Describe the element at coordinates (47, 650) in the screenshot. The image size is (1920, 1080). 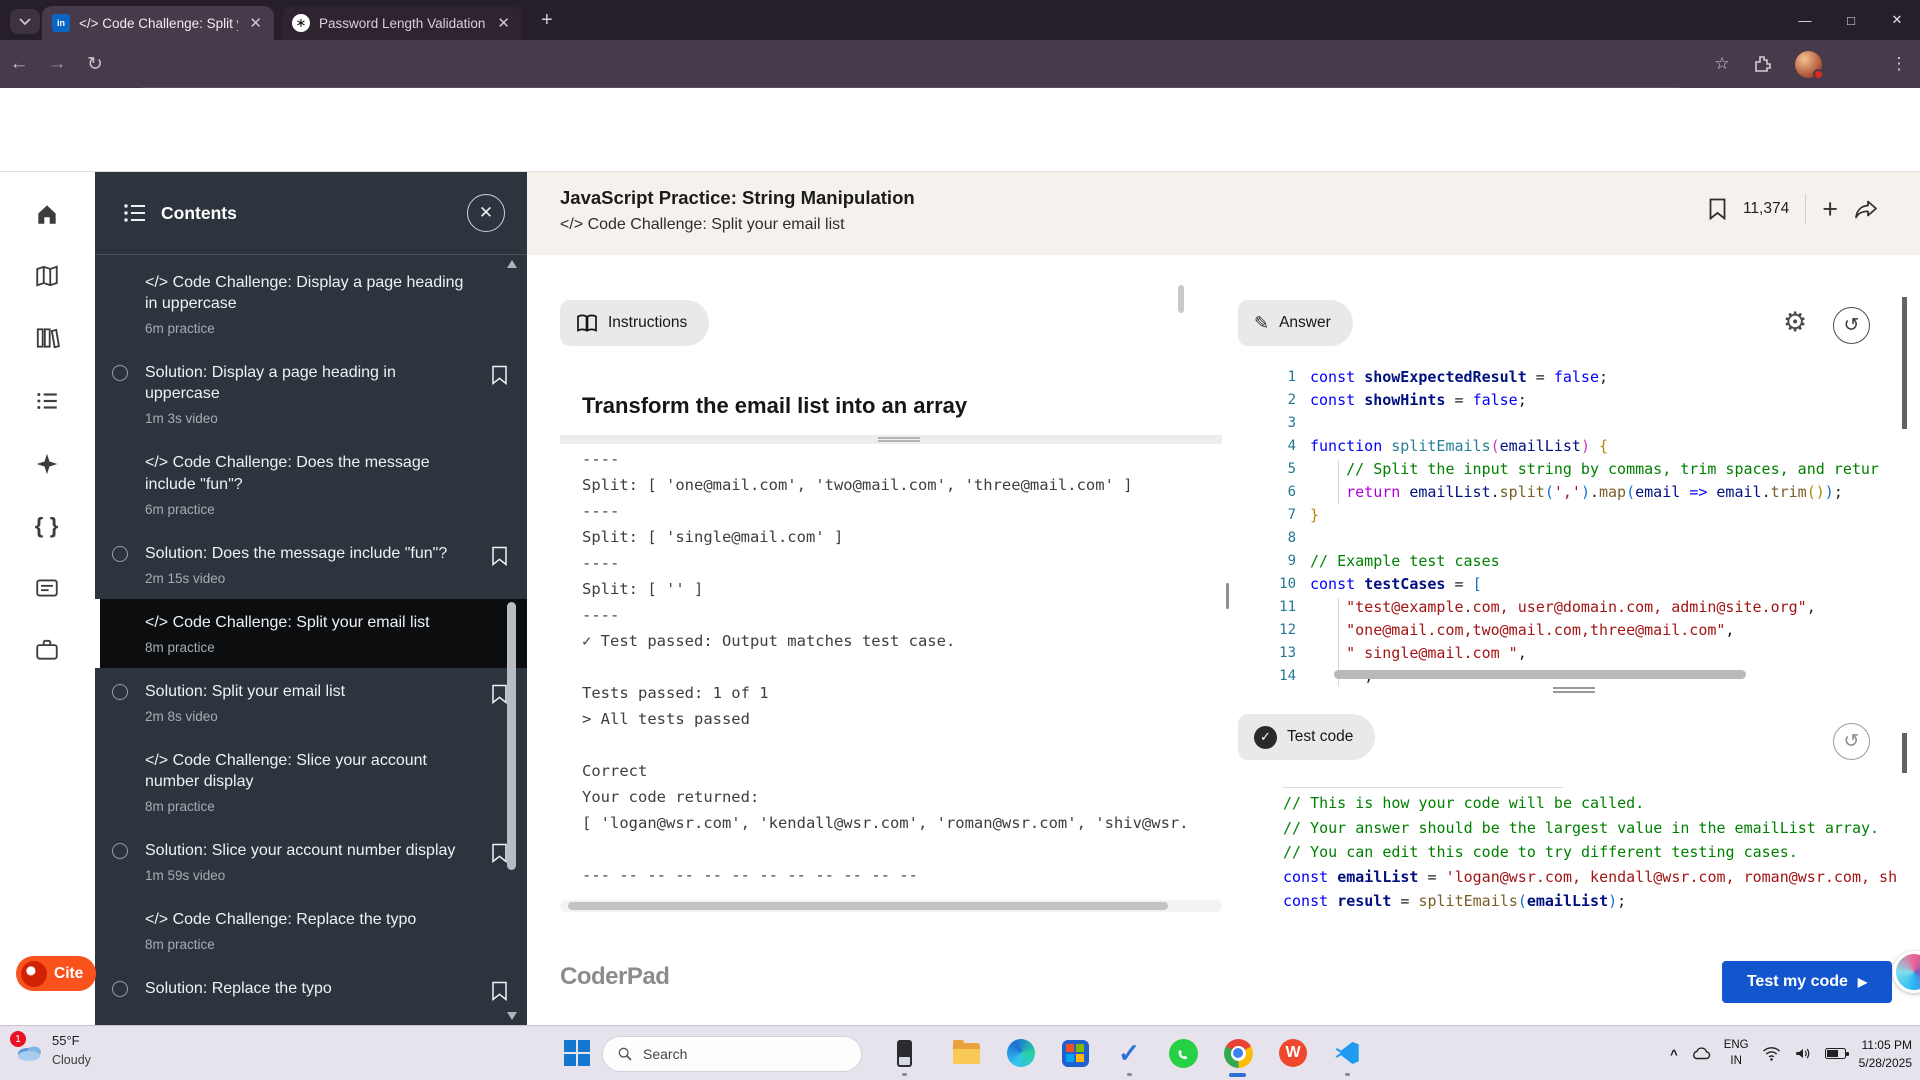
I see `briefcase-icon` at that location.